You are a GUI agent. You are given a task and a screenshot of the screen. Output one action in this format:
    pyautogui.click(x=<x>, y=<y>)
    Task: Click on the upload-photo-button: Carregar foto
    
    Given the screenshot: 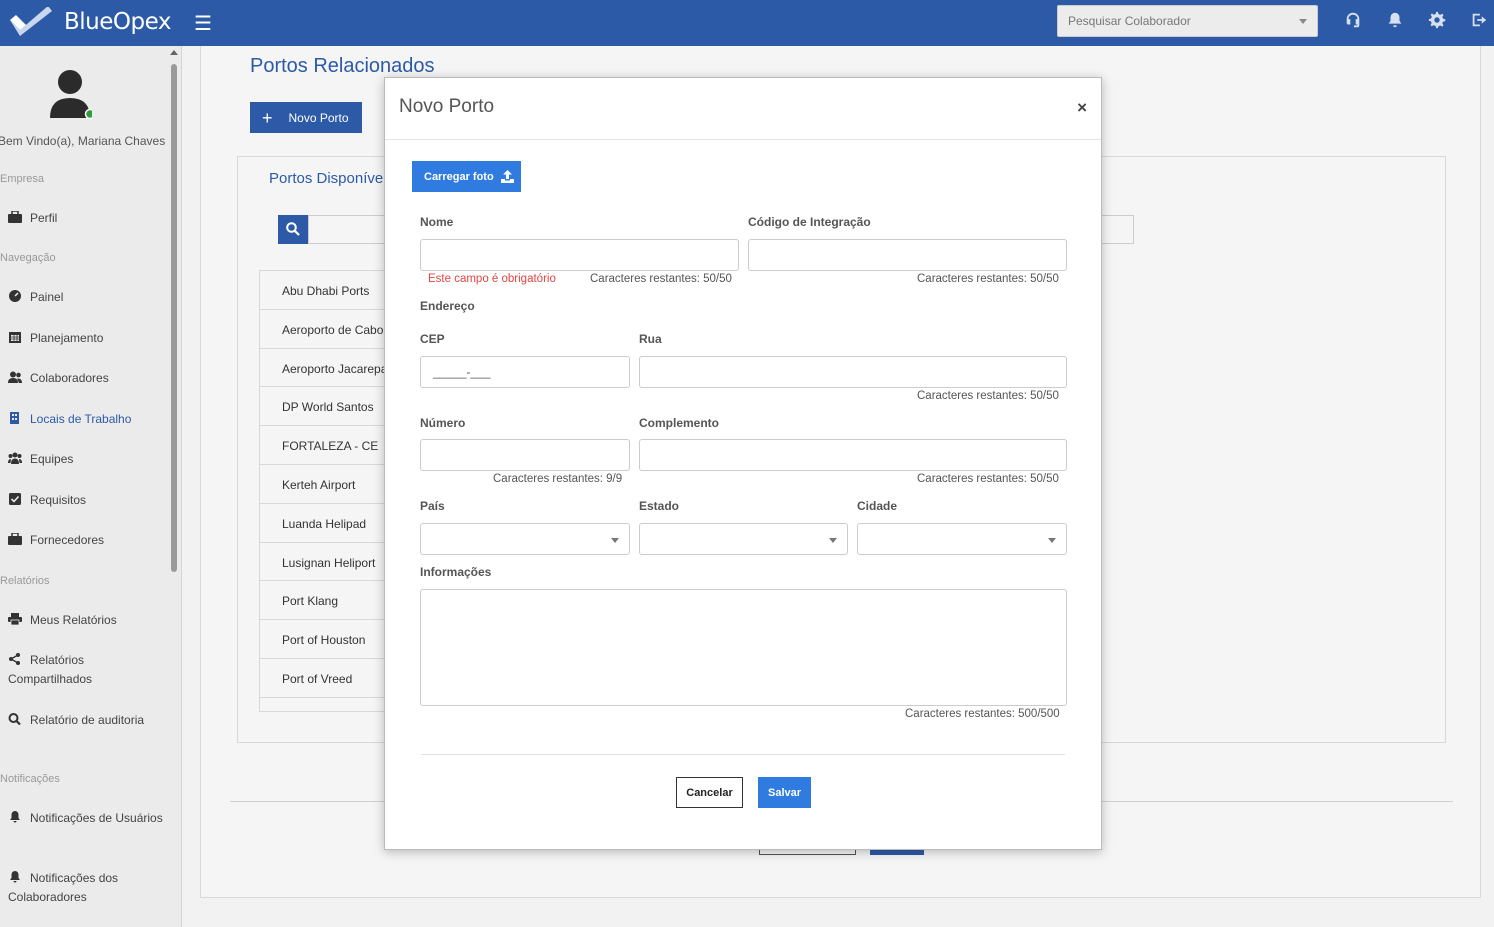 What is the action you would take?
    pyautogui.click(x=466, y=176)
    